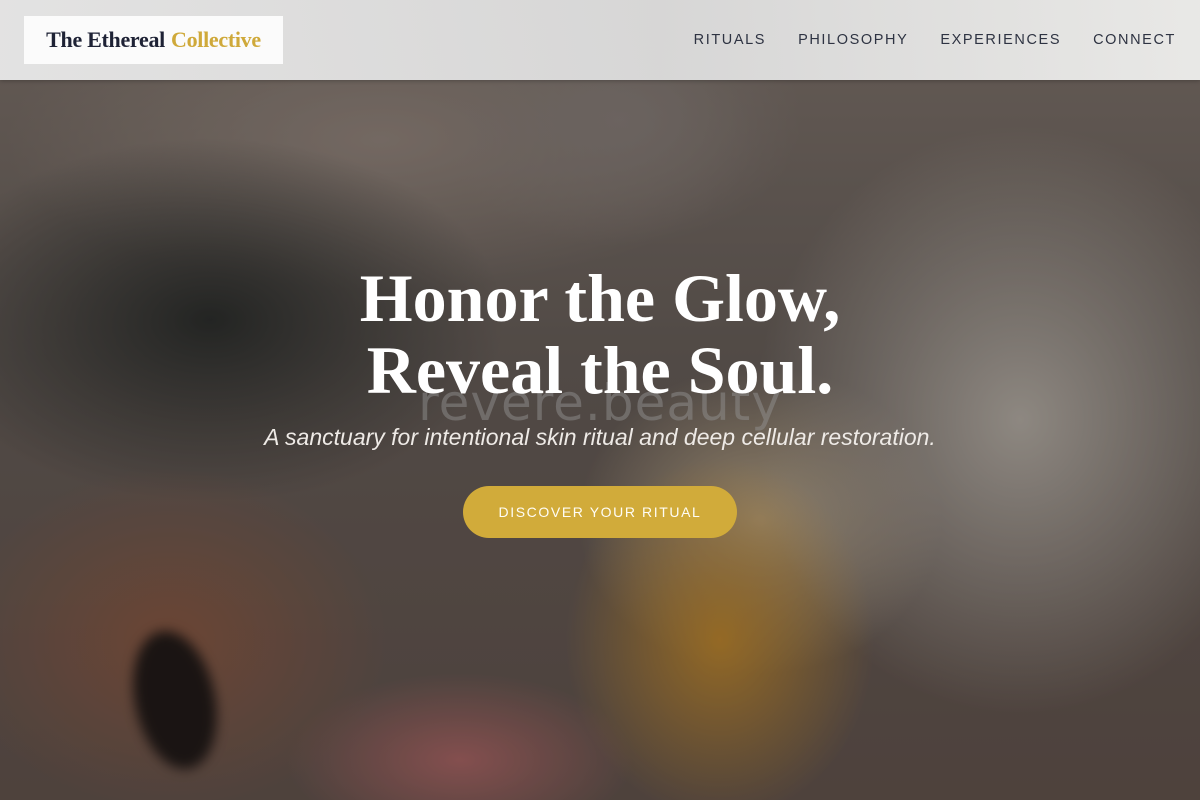 This screenshot has width=1200, height=800. What do you see at coordinates (600, 298) in the screenshot?
I see `hero-headline-line1: Honor the Glow,` at bounding box center [600, 298].